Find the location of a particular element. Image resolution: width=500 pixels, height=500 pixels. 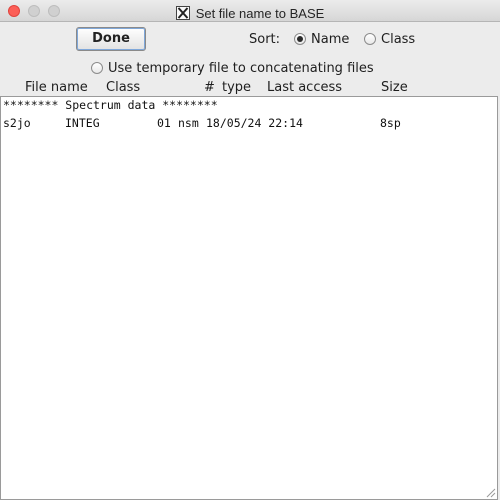

title-bar: Set file name to BASE is located at coordinates (250, 11).